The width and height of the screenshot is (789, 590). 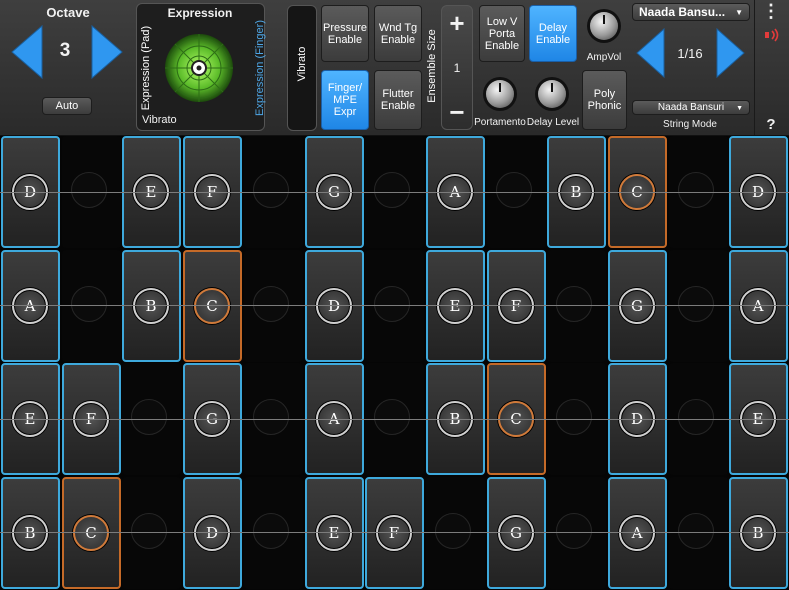 What do you see at coordinates (398, 33) in the screenshot?
I see `wnd-tg-enable-button: Wnd Tg Enable` at bounding box center [398, 33].